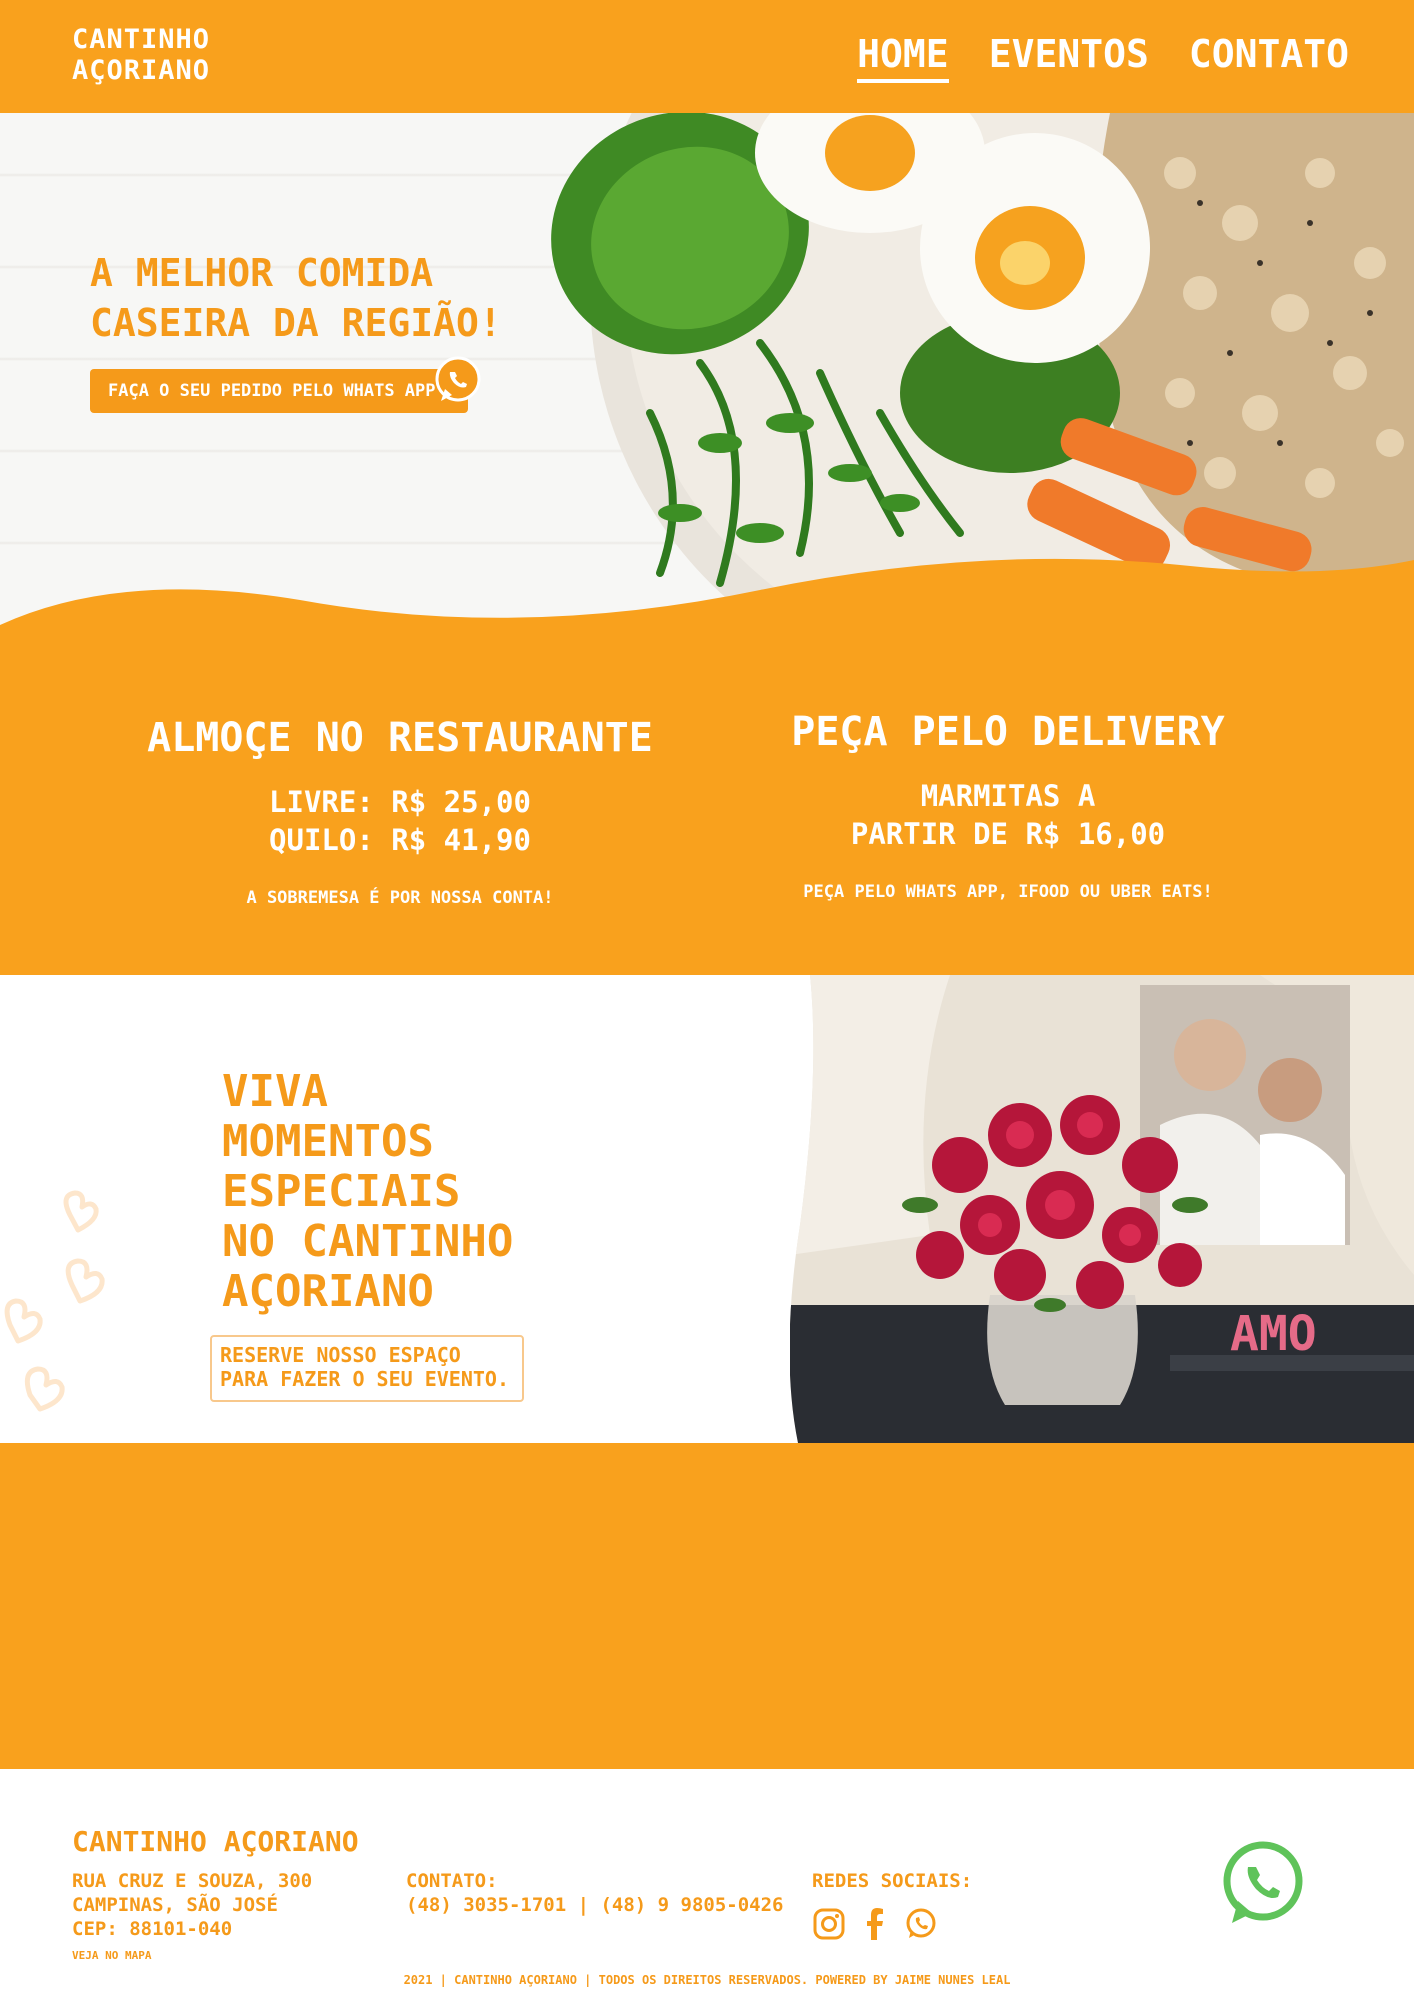 The height and width of the screenshot is (2000, 1414). What do you see at coordinates (707, 56) in the screenshot?
I see `site-header: CANTINHO AÇORIANO HOME EVENTOS CONTATO` at bounding box center [707, 56].